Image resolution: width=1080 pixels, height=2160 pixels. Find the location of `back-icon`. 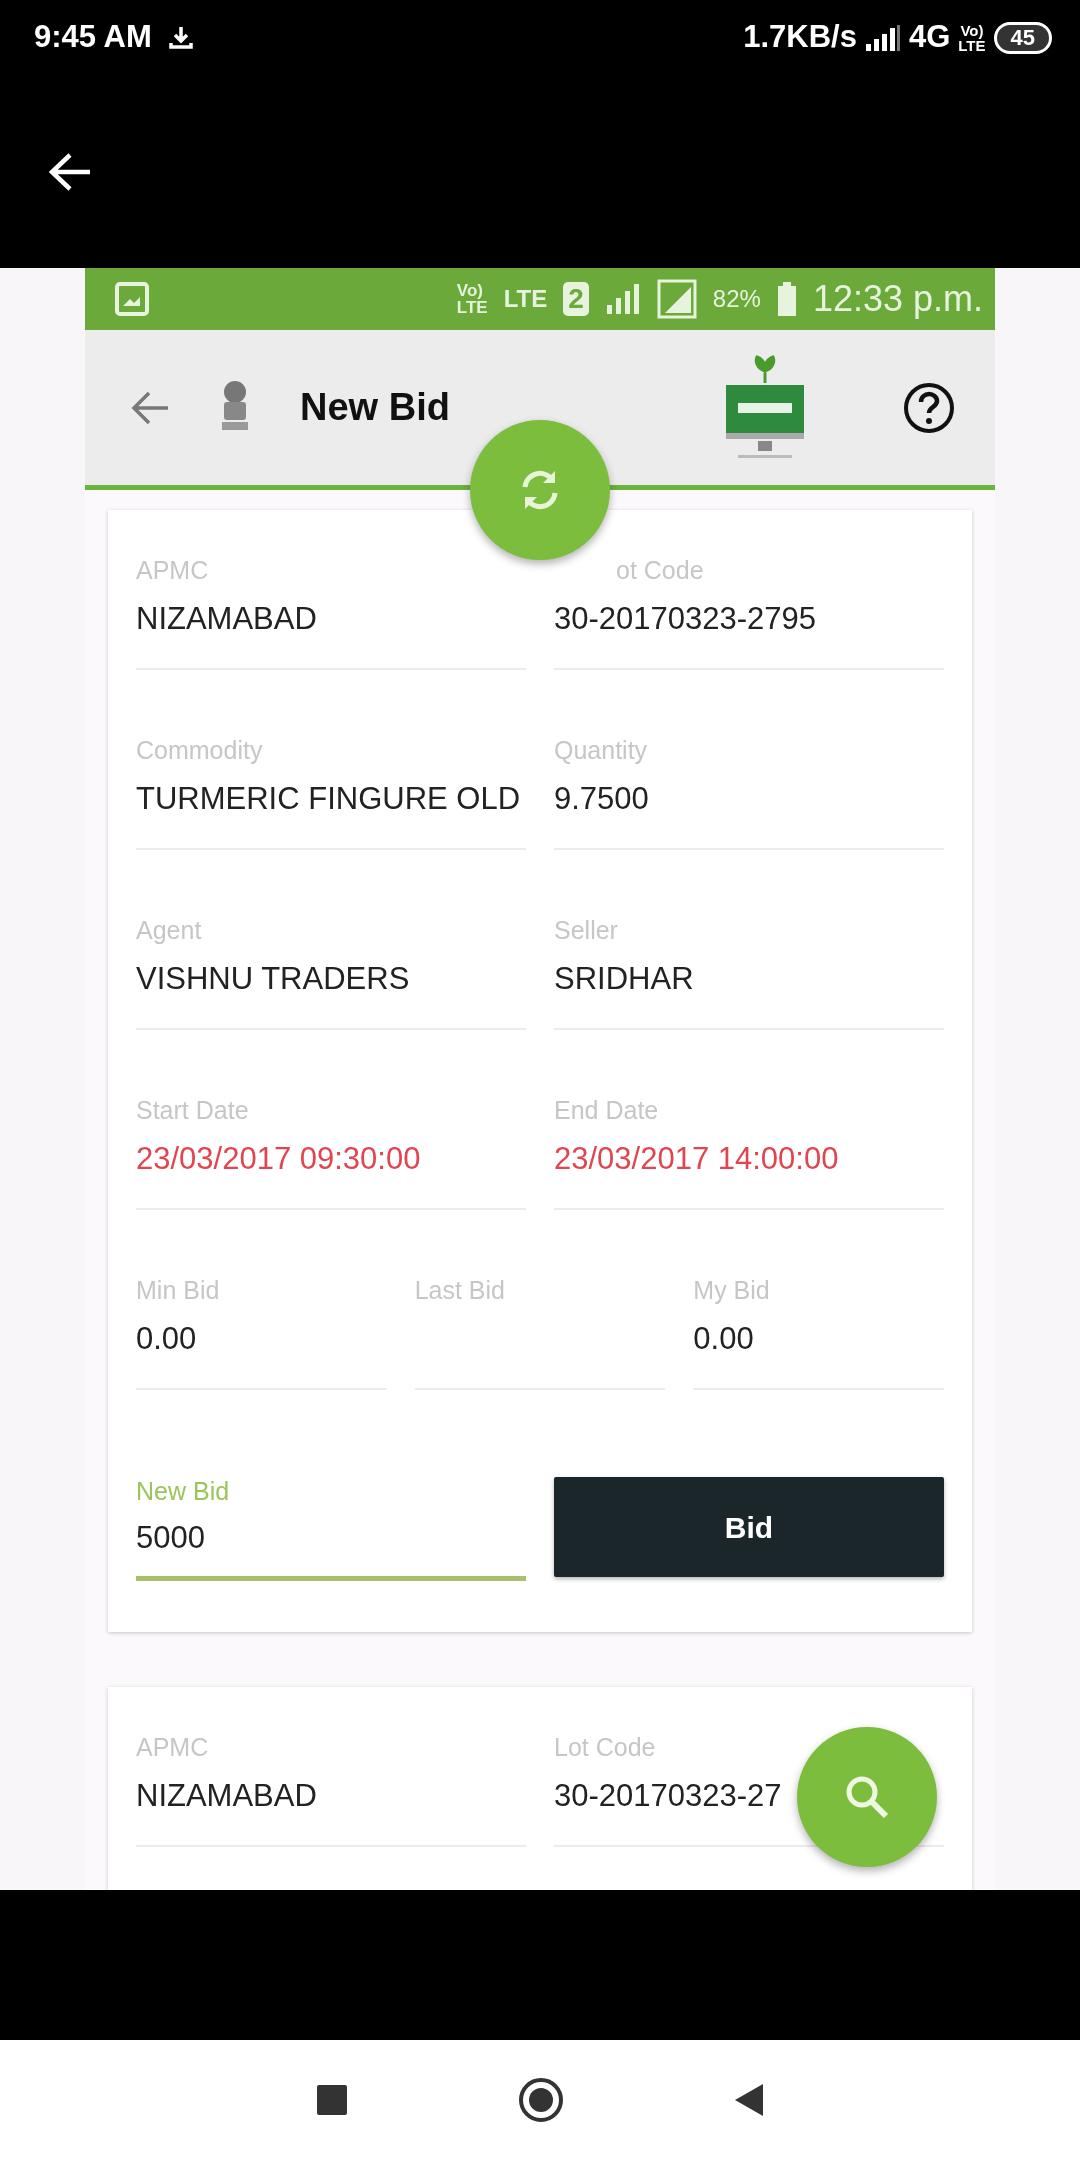

back-icon is located at coordinates (749, 2100).